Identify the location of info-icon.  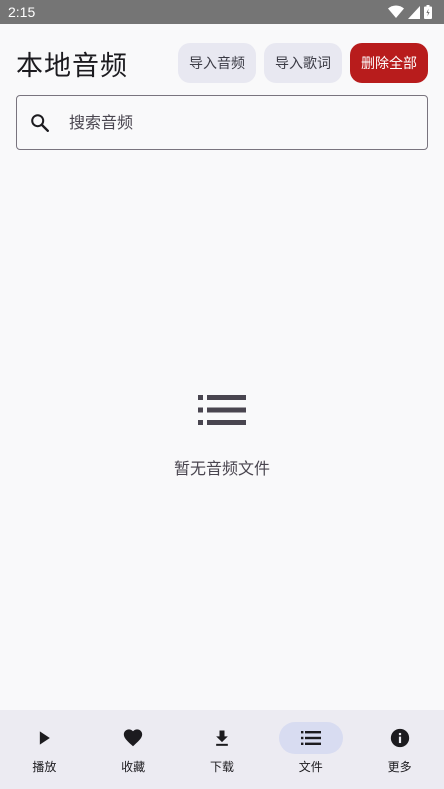
(399, 738).